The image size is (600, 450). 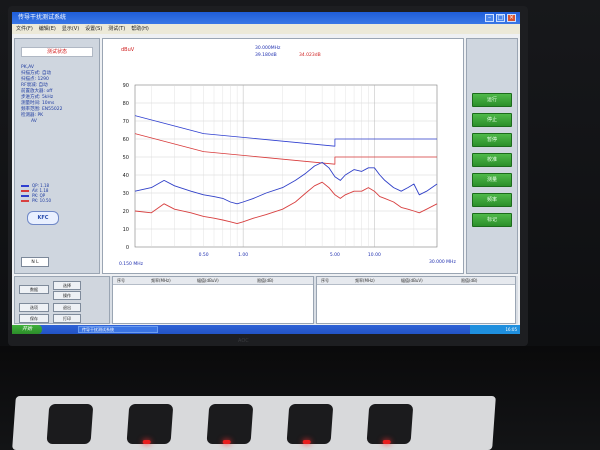 What do you see at coordinates (127, 248) in the screenshot?
I see `y-tick-label: 0` at bounding box center [127, 248].